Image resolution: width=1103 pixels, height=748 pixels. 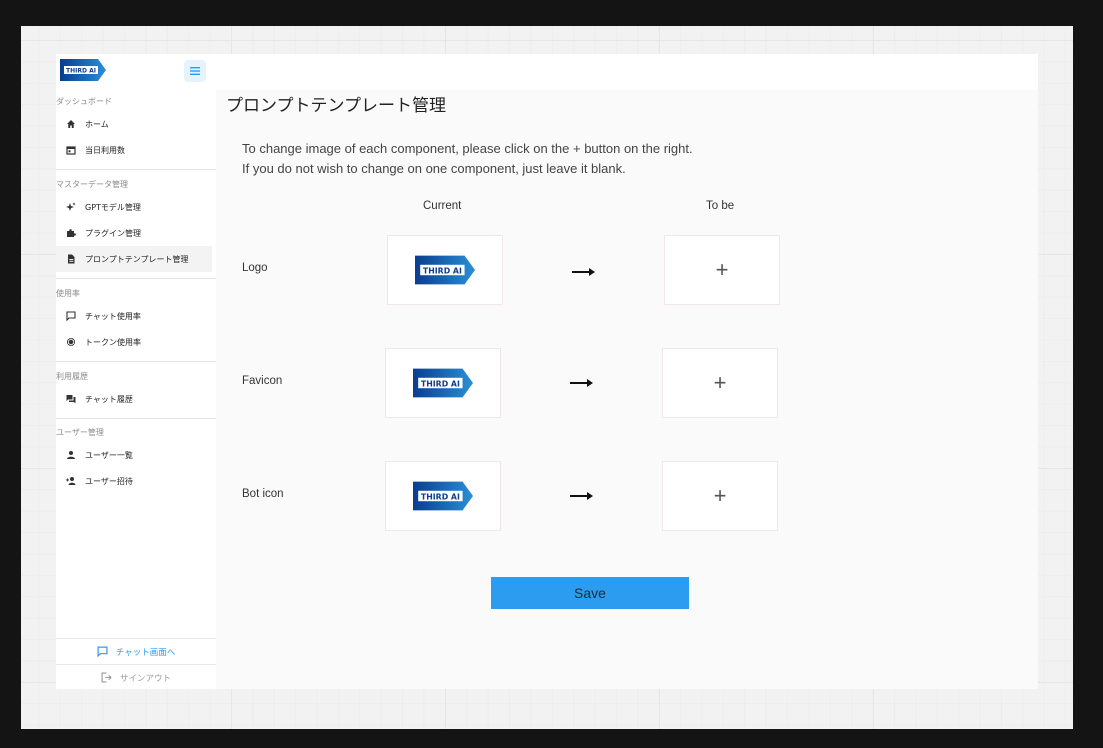 I want to click on hamburger-icon, so click(x=195, y=71).